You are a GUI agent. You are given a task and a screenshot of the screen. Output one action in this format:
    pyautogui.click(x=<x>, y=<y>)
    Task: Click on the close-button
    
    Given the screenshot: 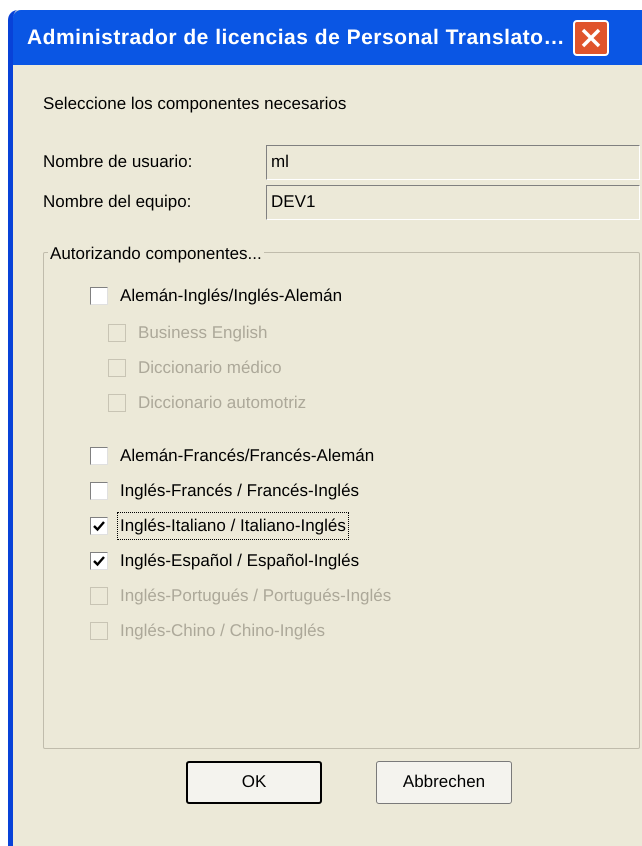 What is the action you would take?
    pyautogui.click(x=591, y=38)
    